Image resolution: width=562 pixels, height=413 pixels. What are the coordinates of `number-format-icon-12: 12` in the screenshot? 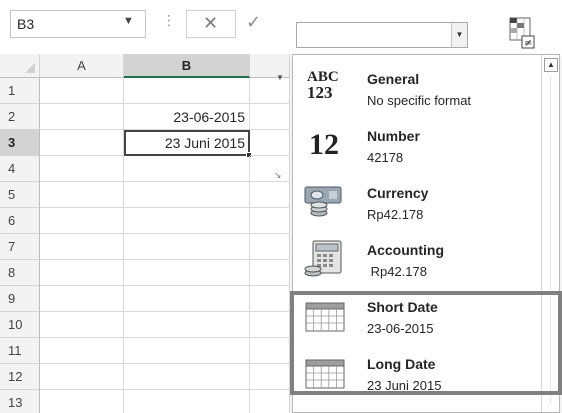 It's located at (324, 144).